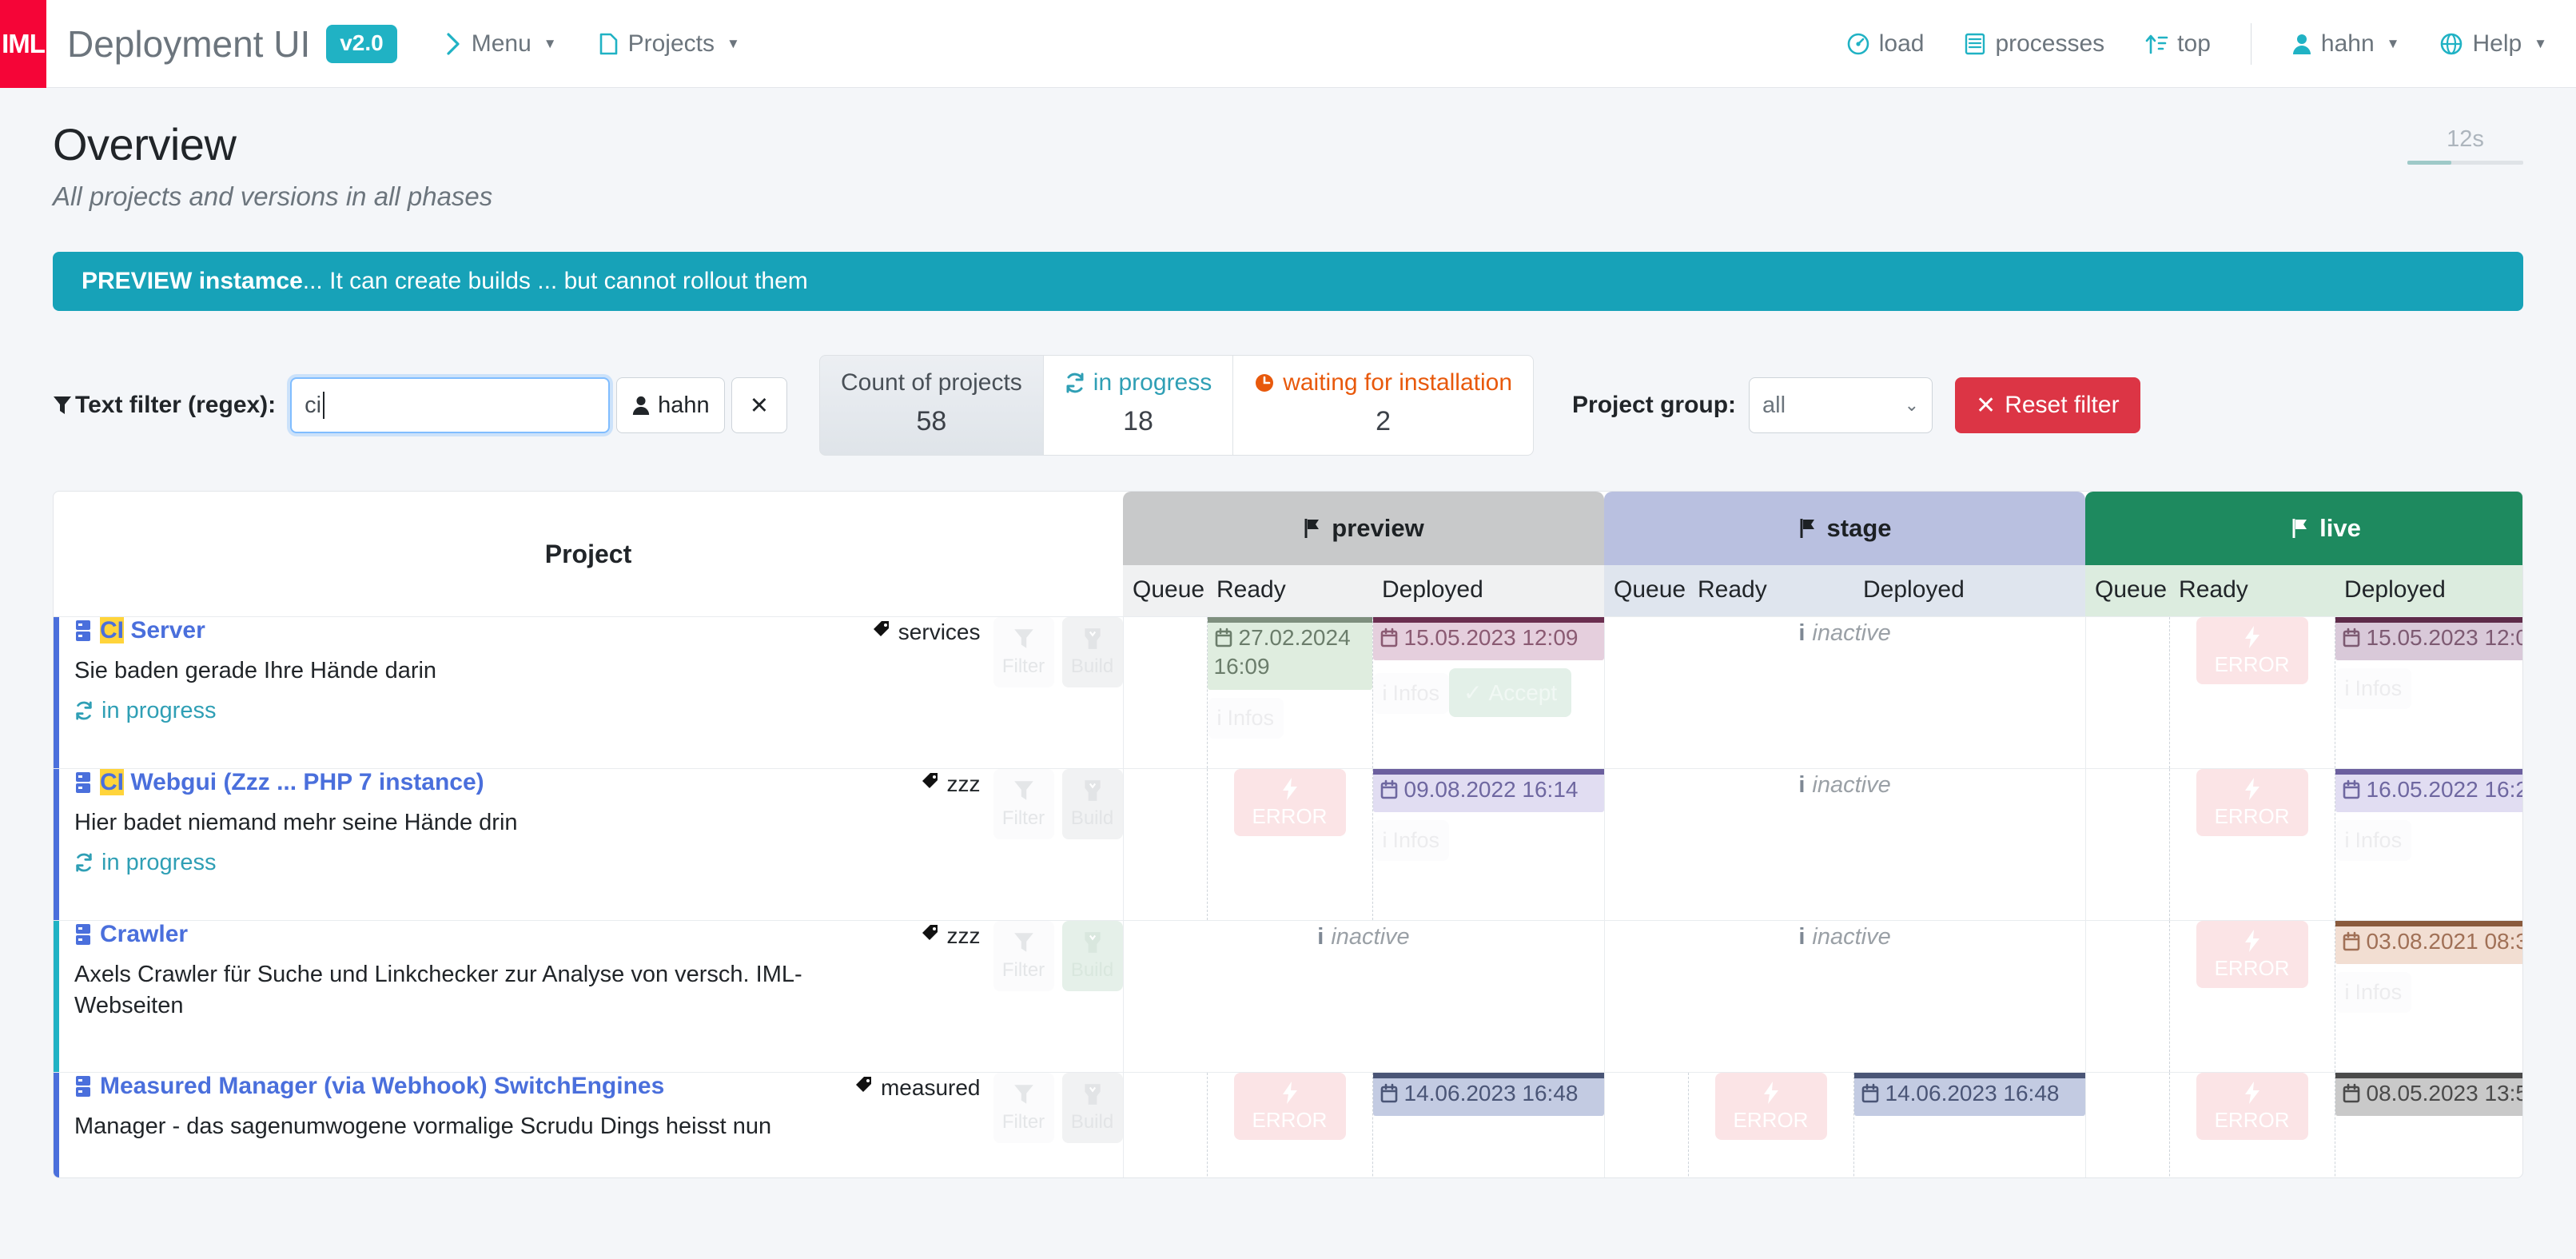  Describe the element at coordinates (1023, 970) in the screenshot. I see `row-filter-label: Filter` at that location.